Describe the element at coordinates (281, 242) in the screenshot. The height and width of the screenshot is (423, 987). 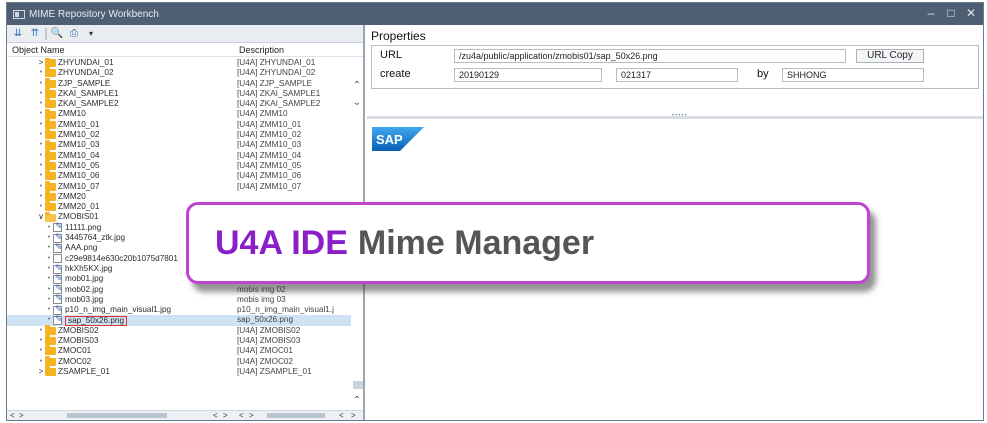
I see `banner-accent: U4A IDE` at that location.